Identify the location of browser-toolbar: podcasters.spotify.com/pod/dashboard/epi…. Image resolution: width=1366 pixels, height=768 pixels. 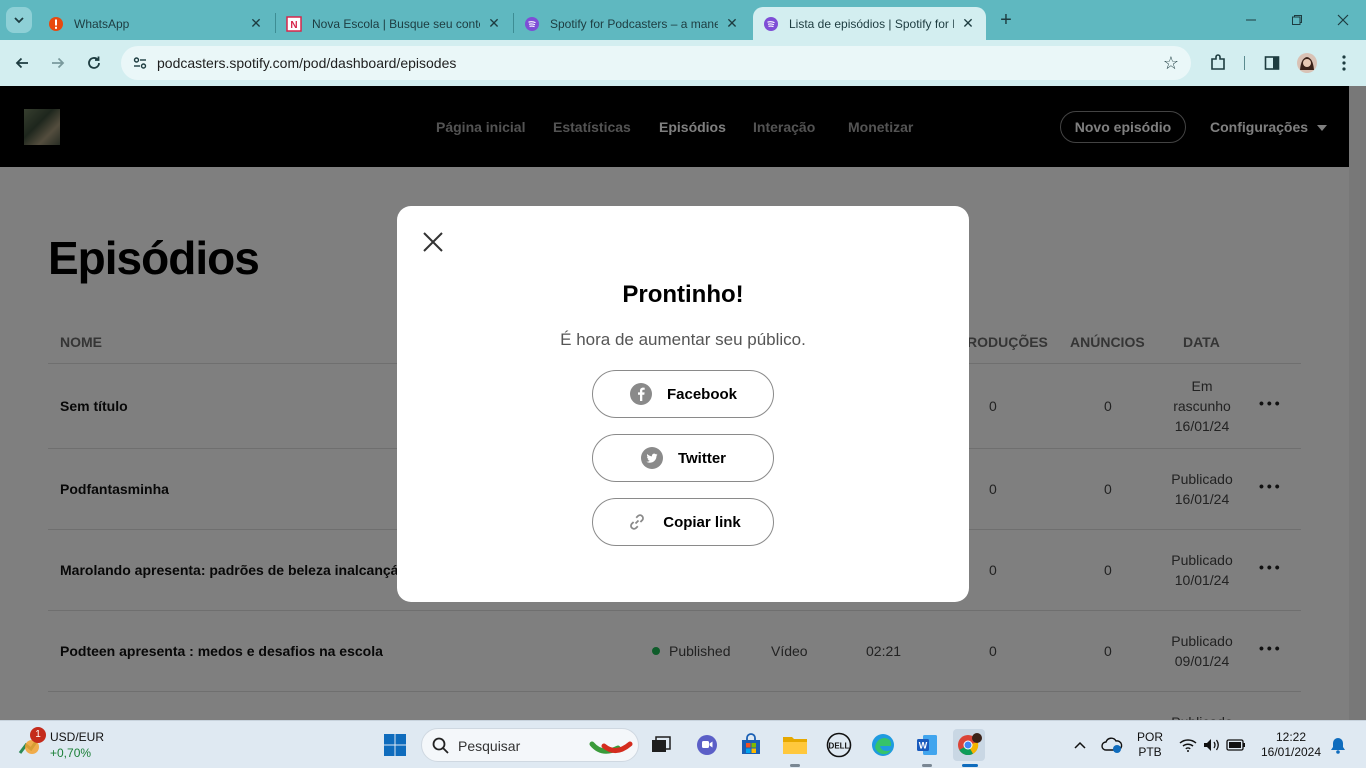
(683, 63).